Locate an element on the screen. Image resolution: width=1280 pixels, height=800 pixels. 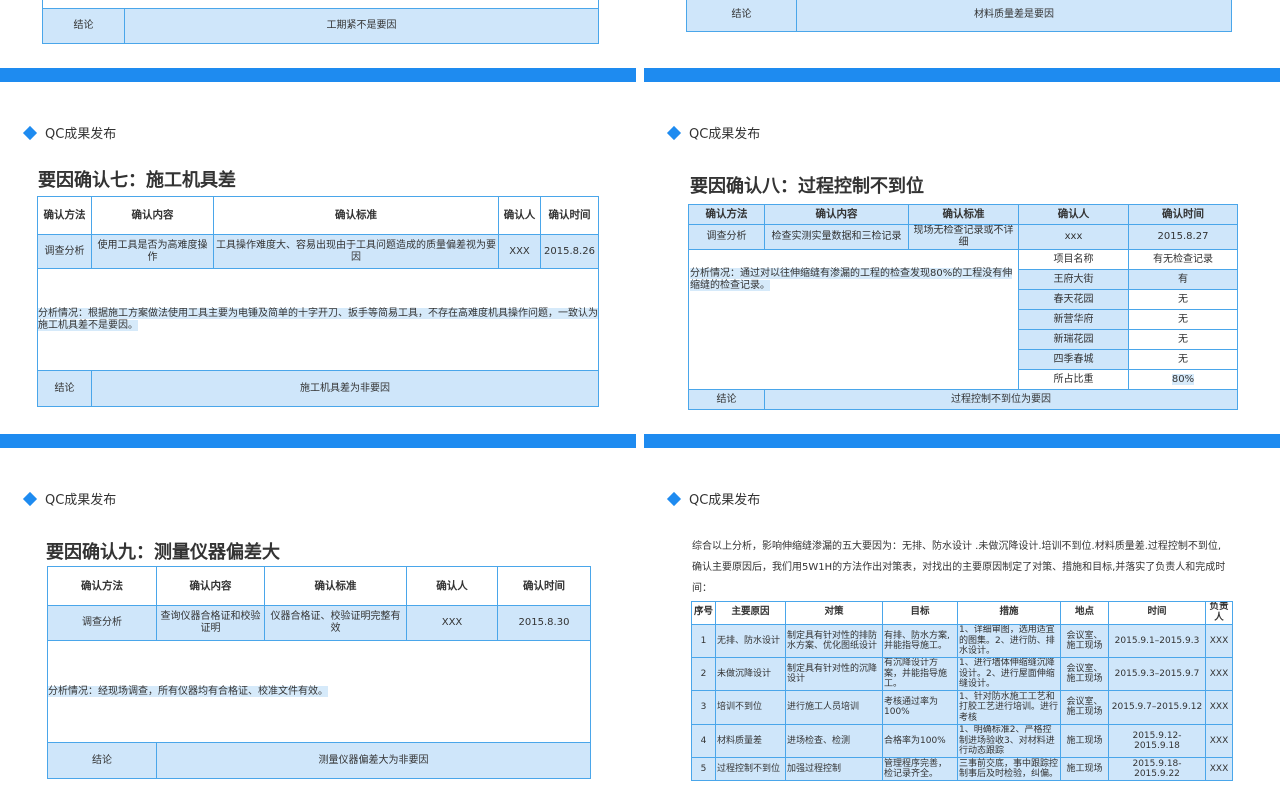
top-left-fragment-table: 结论 工期紧不是要因 is located at coordinates (320, 22).